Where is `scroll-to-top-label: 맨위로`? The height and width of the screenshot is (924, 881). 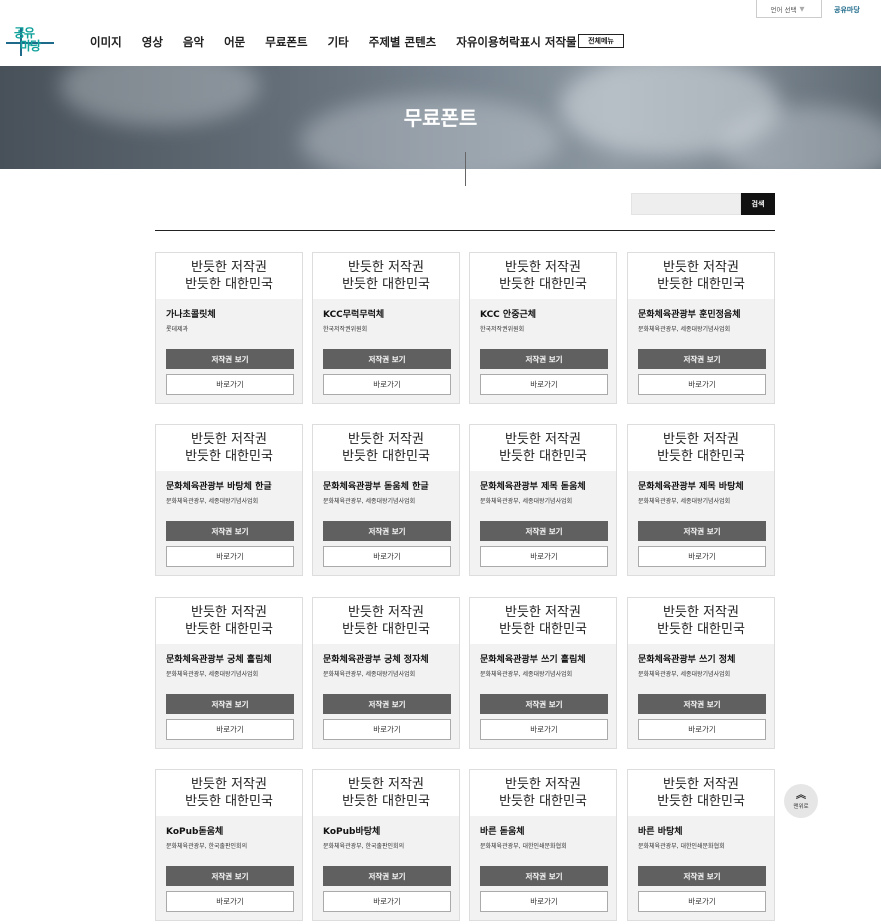 scroll-to-top-label: 맨위로 is located at coordinates (801, 807).